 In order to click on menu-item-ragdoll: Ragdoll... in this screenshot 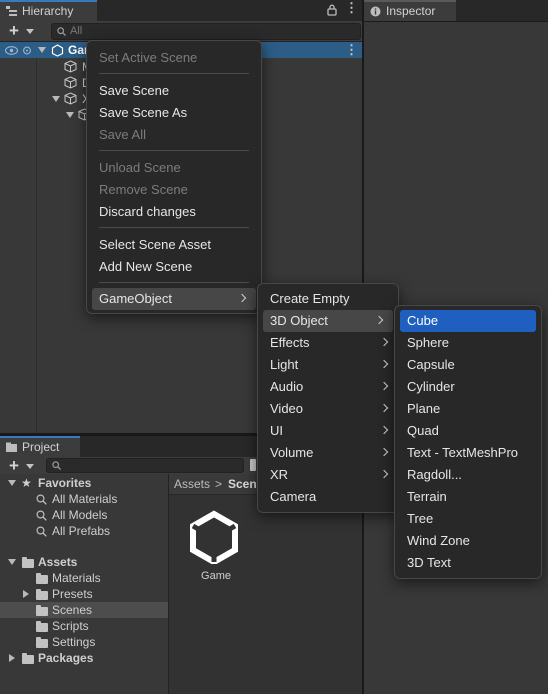, I will do `click(468, 475)`.